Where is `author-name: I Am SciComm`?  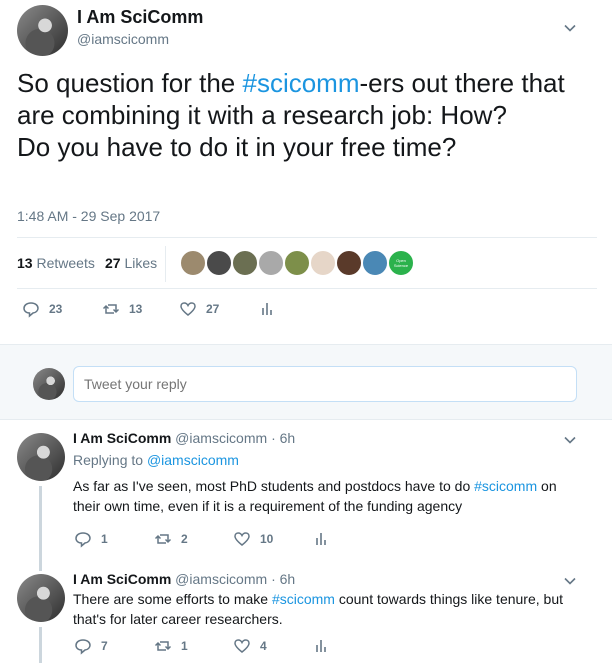
author-name: I Am SciComm is located at coordinates (140, 17).